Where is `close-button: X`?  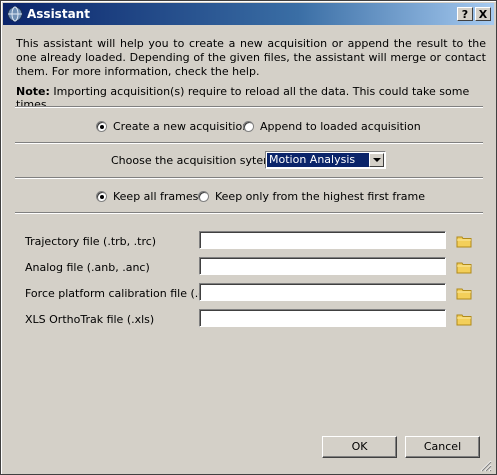 close-button: X is located at coordinates (483, 14).